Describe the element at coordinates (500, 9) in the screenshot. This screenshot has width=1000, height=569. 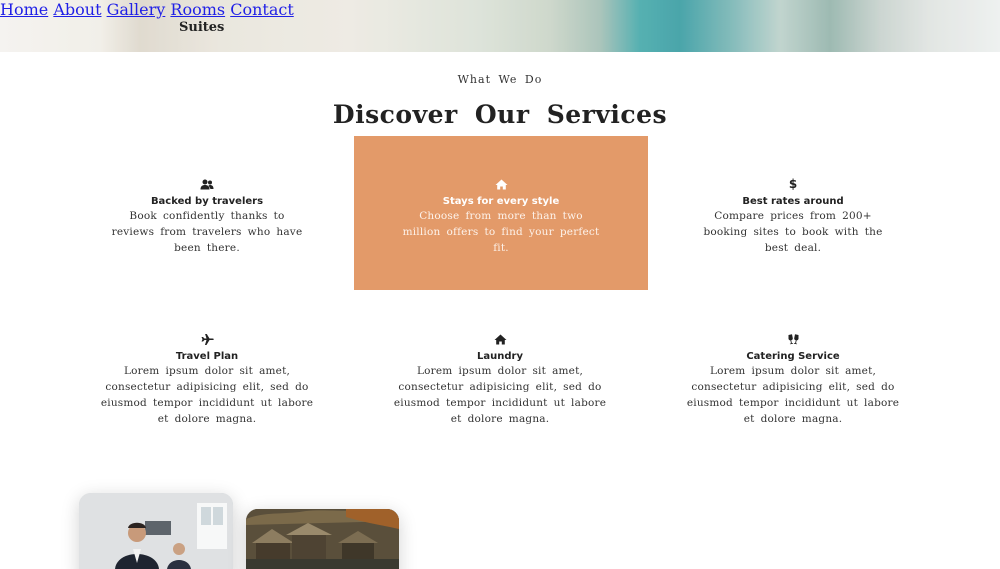
I see `main-nav: Home About Gallery Rooms Contact` at that location.